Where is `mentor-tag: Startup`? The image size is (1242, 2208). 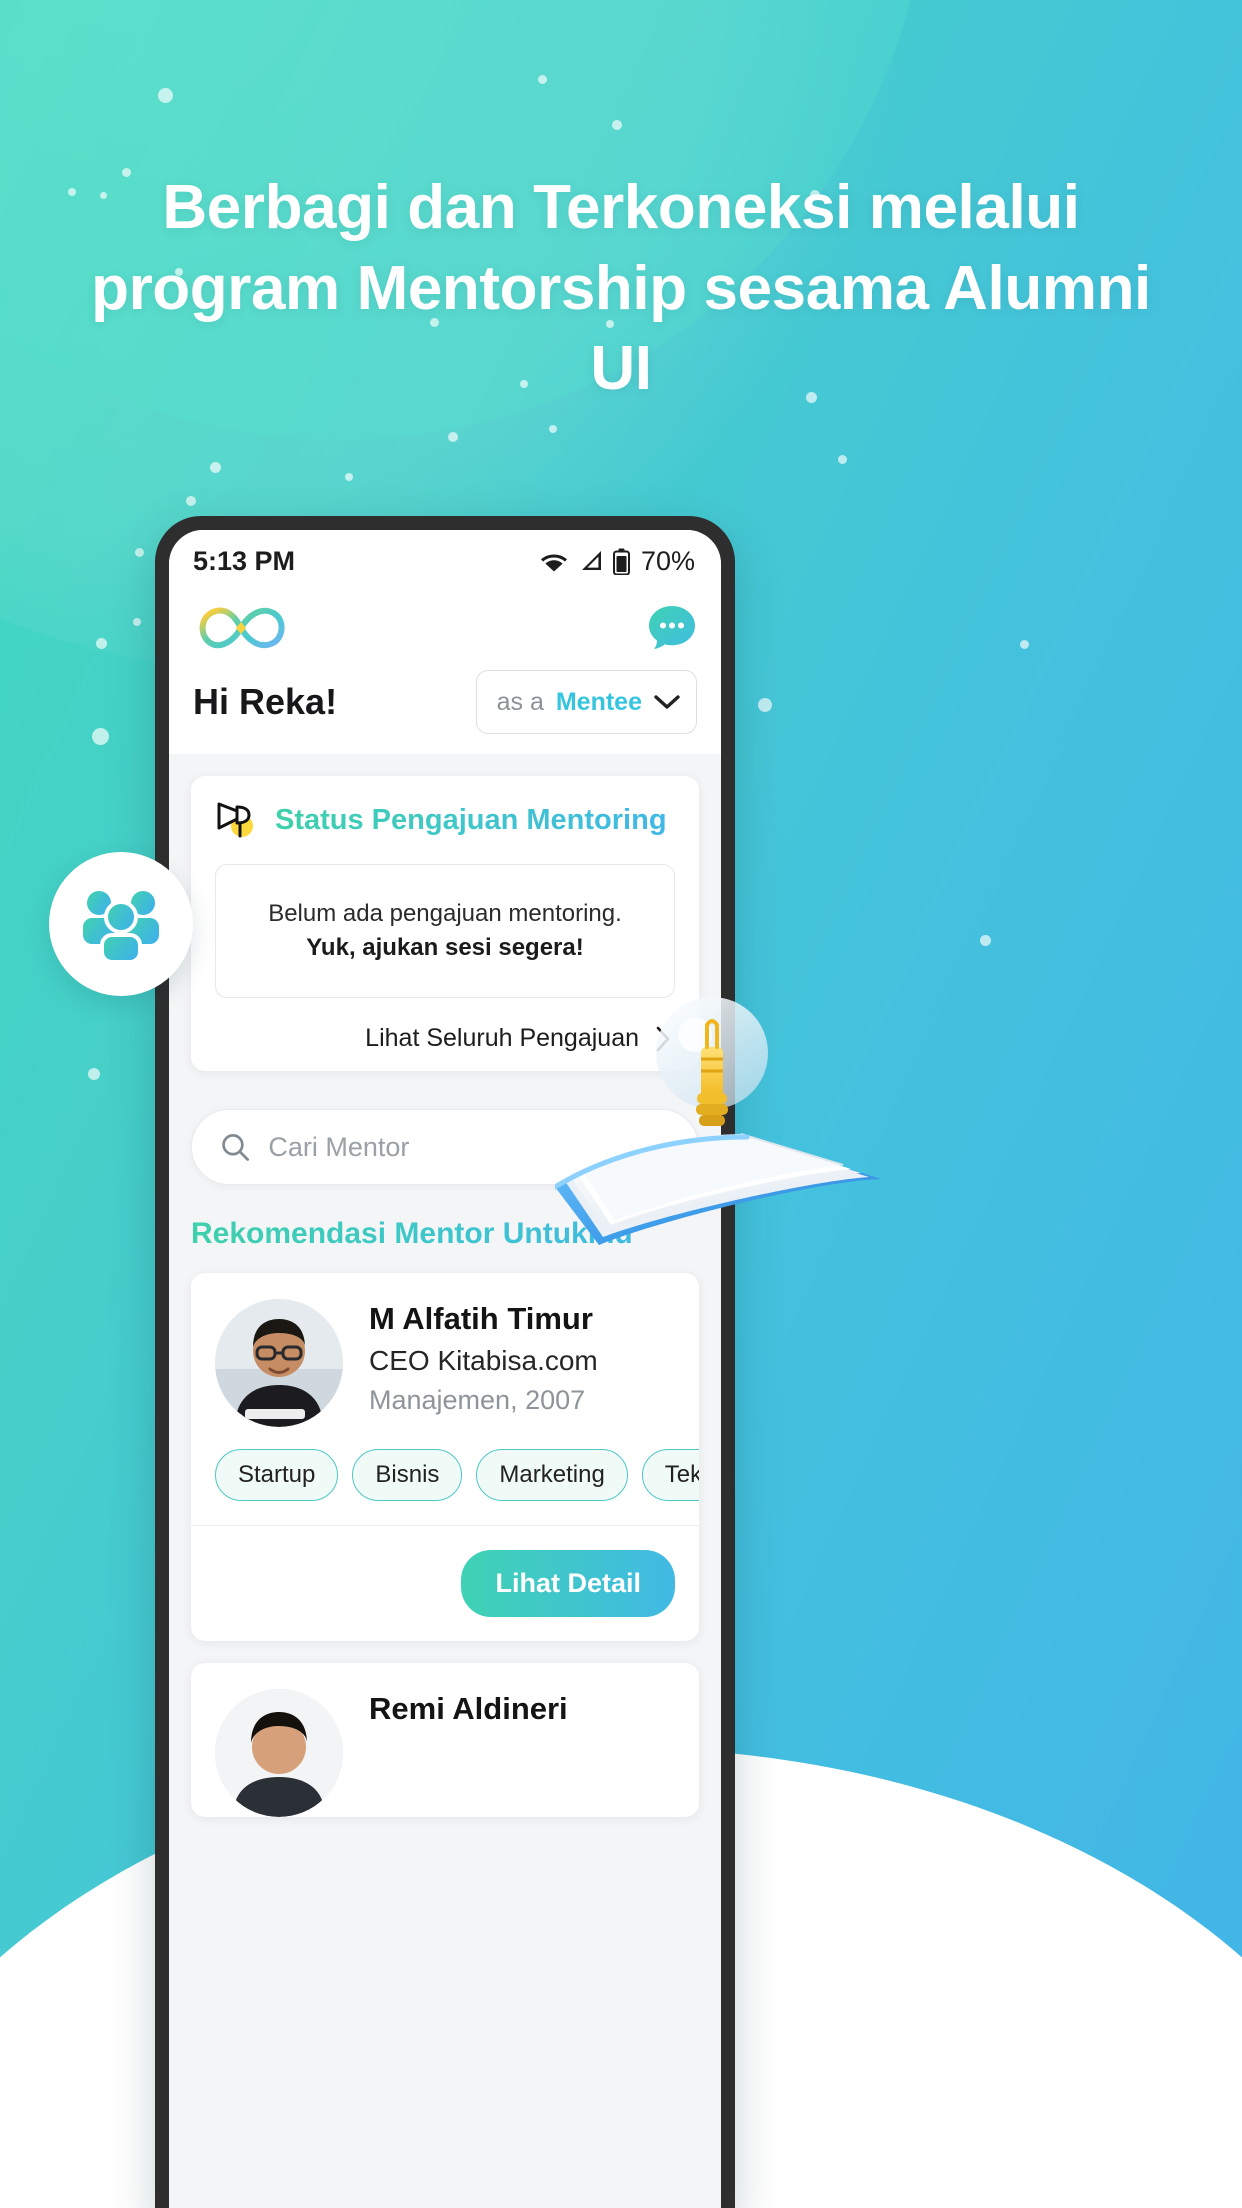
mentor-tag: Startup is located at coordinates (277, 1475).